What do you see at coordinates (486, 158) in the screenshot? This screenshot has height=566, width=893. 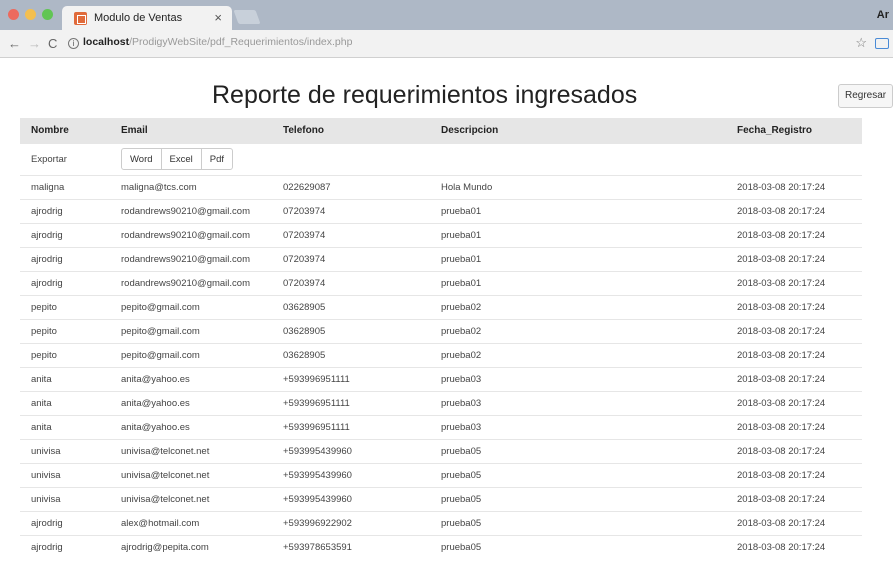 I see `export-buttons-cell: Word Excel Pdf` at bounding box center [486, 158].